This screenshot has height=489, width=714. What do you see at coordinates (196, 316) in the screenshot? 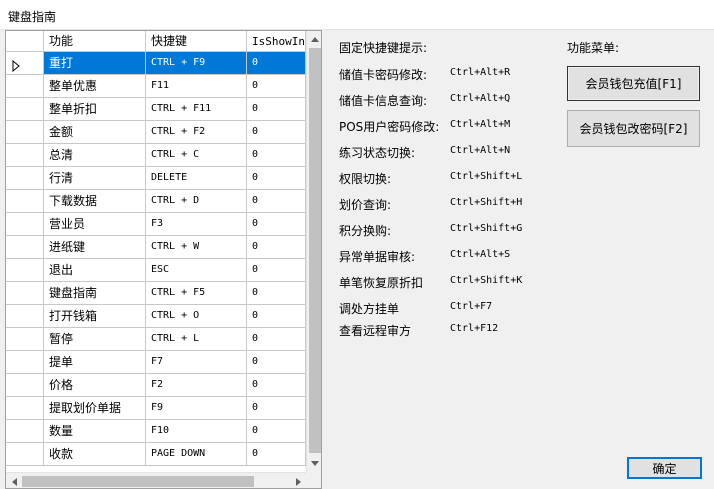
I see `shortcut-cell: CTRL + O` at bounding box center [196, 316].